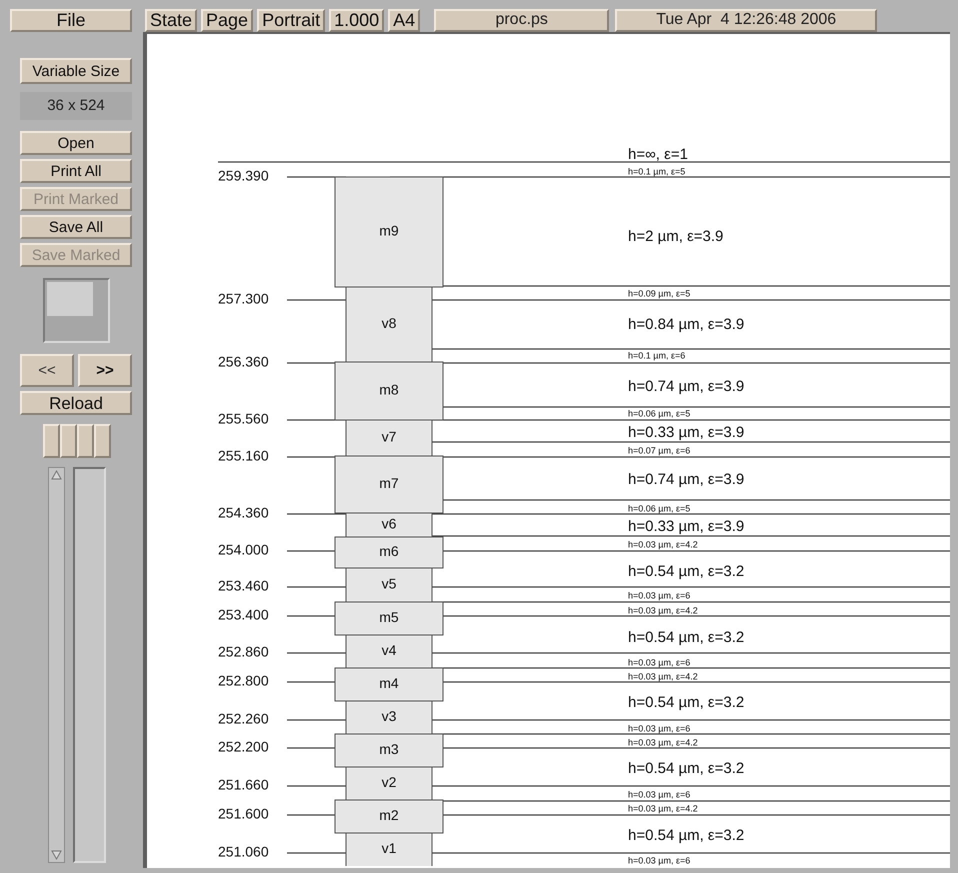 The height and width of the screenshot is (873, 958). Describe the element at coordinates (243, 718) in the screenshot. I see `elevation-label: 252.260` at that location.